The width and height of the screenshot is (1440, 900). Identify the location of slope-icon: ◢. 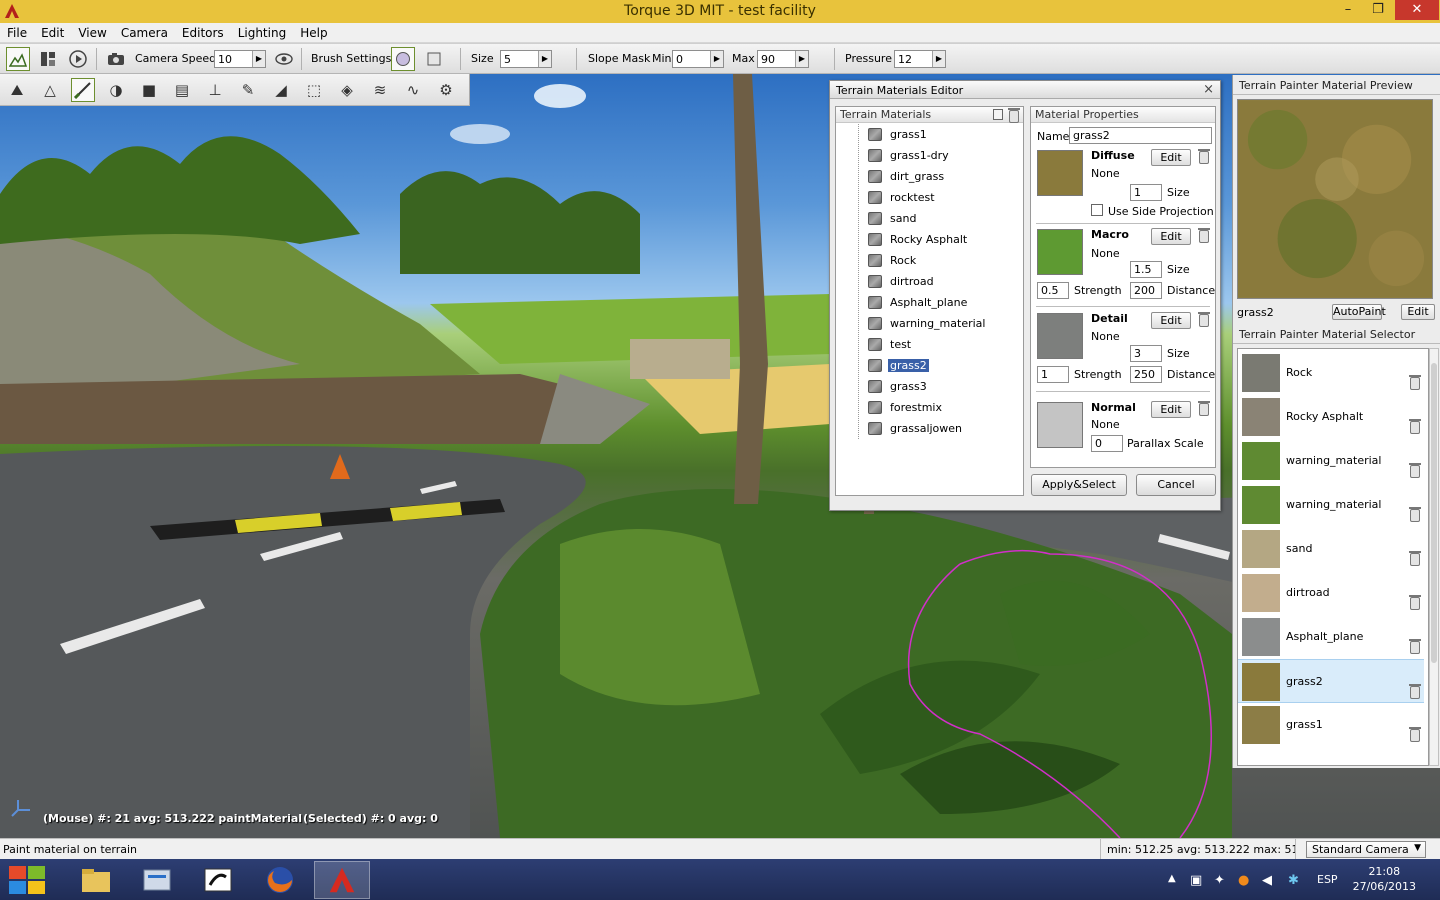
(281, 90).